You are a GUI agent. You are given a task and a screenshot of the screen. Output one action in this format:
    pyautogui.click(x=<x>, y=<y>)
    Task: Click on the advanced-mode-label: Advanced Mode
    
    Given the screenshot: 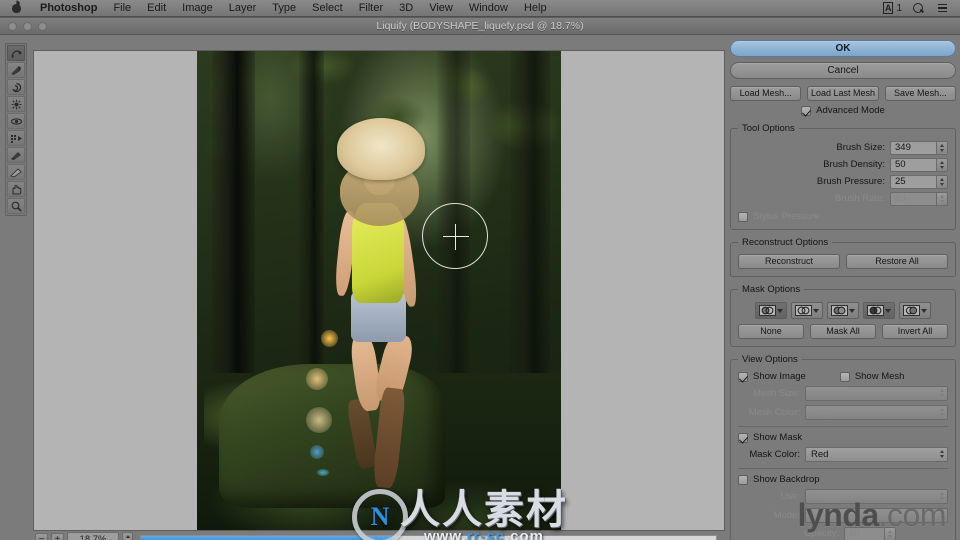 What is the action you would take?
    pyautogui.click(x=850, y=110)
    